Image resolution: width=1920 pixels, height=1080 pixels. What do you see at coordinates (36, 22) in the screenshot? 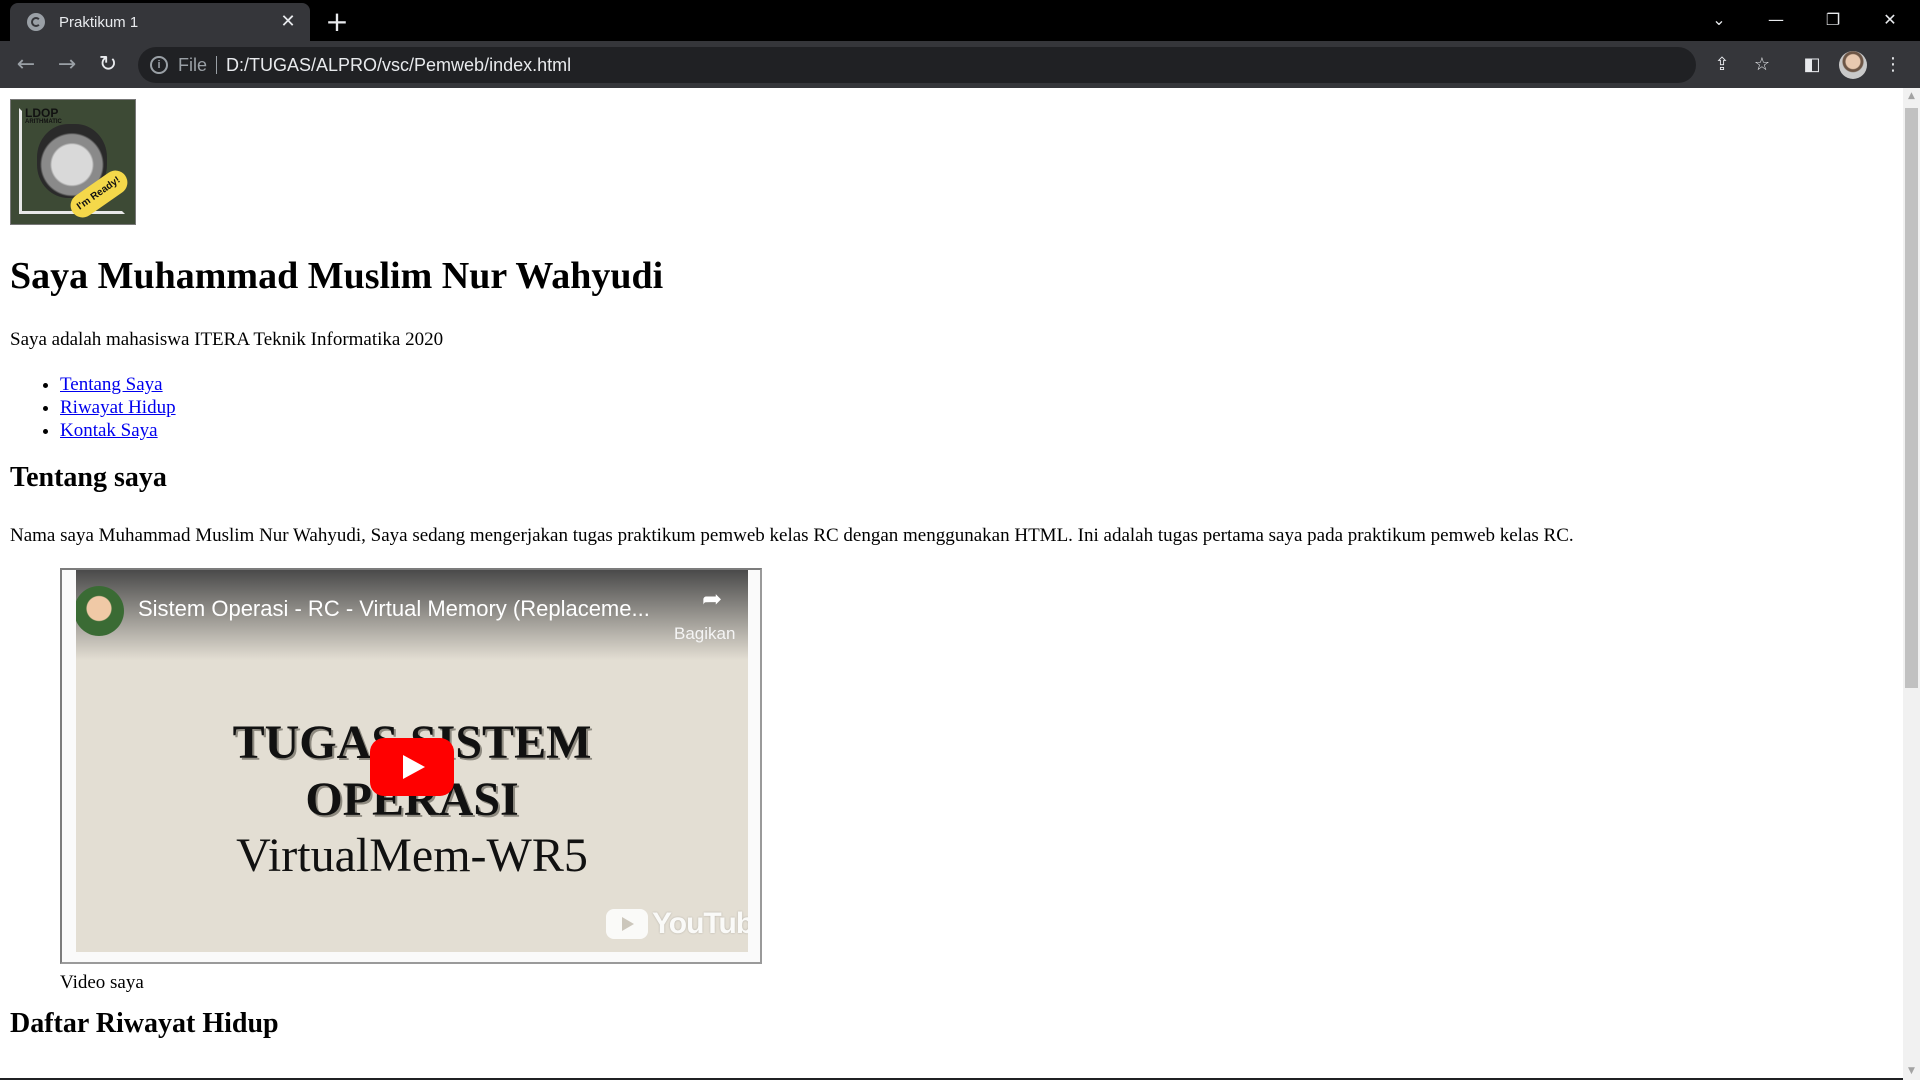
I see `globe-icon` at bounding box center [36, 22].